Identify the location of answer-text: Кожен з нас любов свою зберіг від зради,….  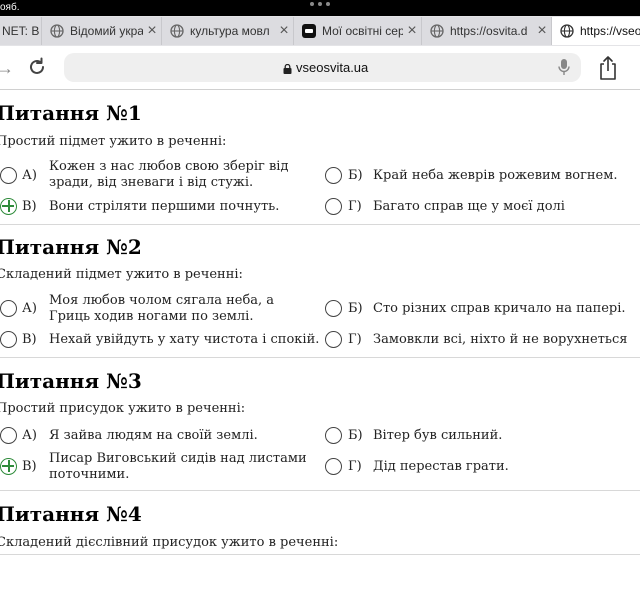
(179, 175).